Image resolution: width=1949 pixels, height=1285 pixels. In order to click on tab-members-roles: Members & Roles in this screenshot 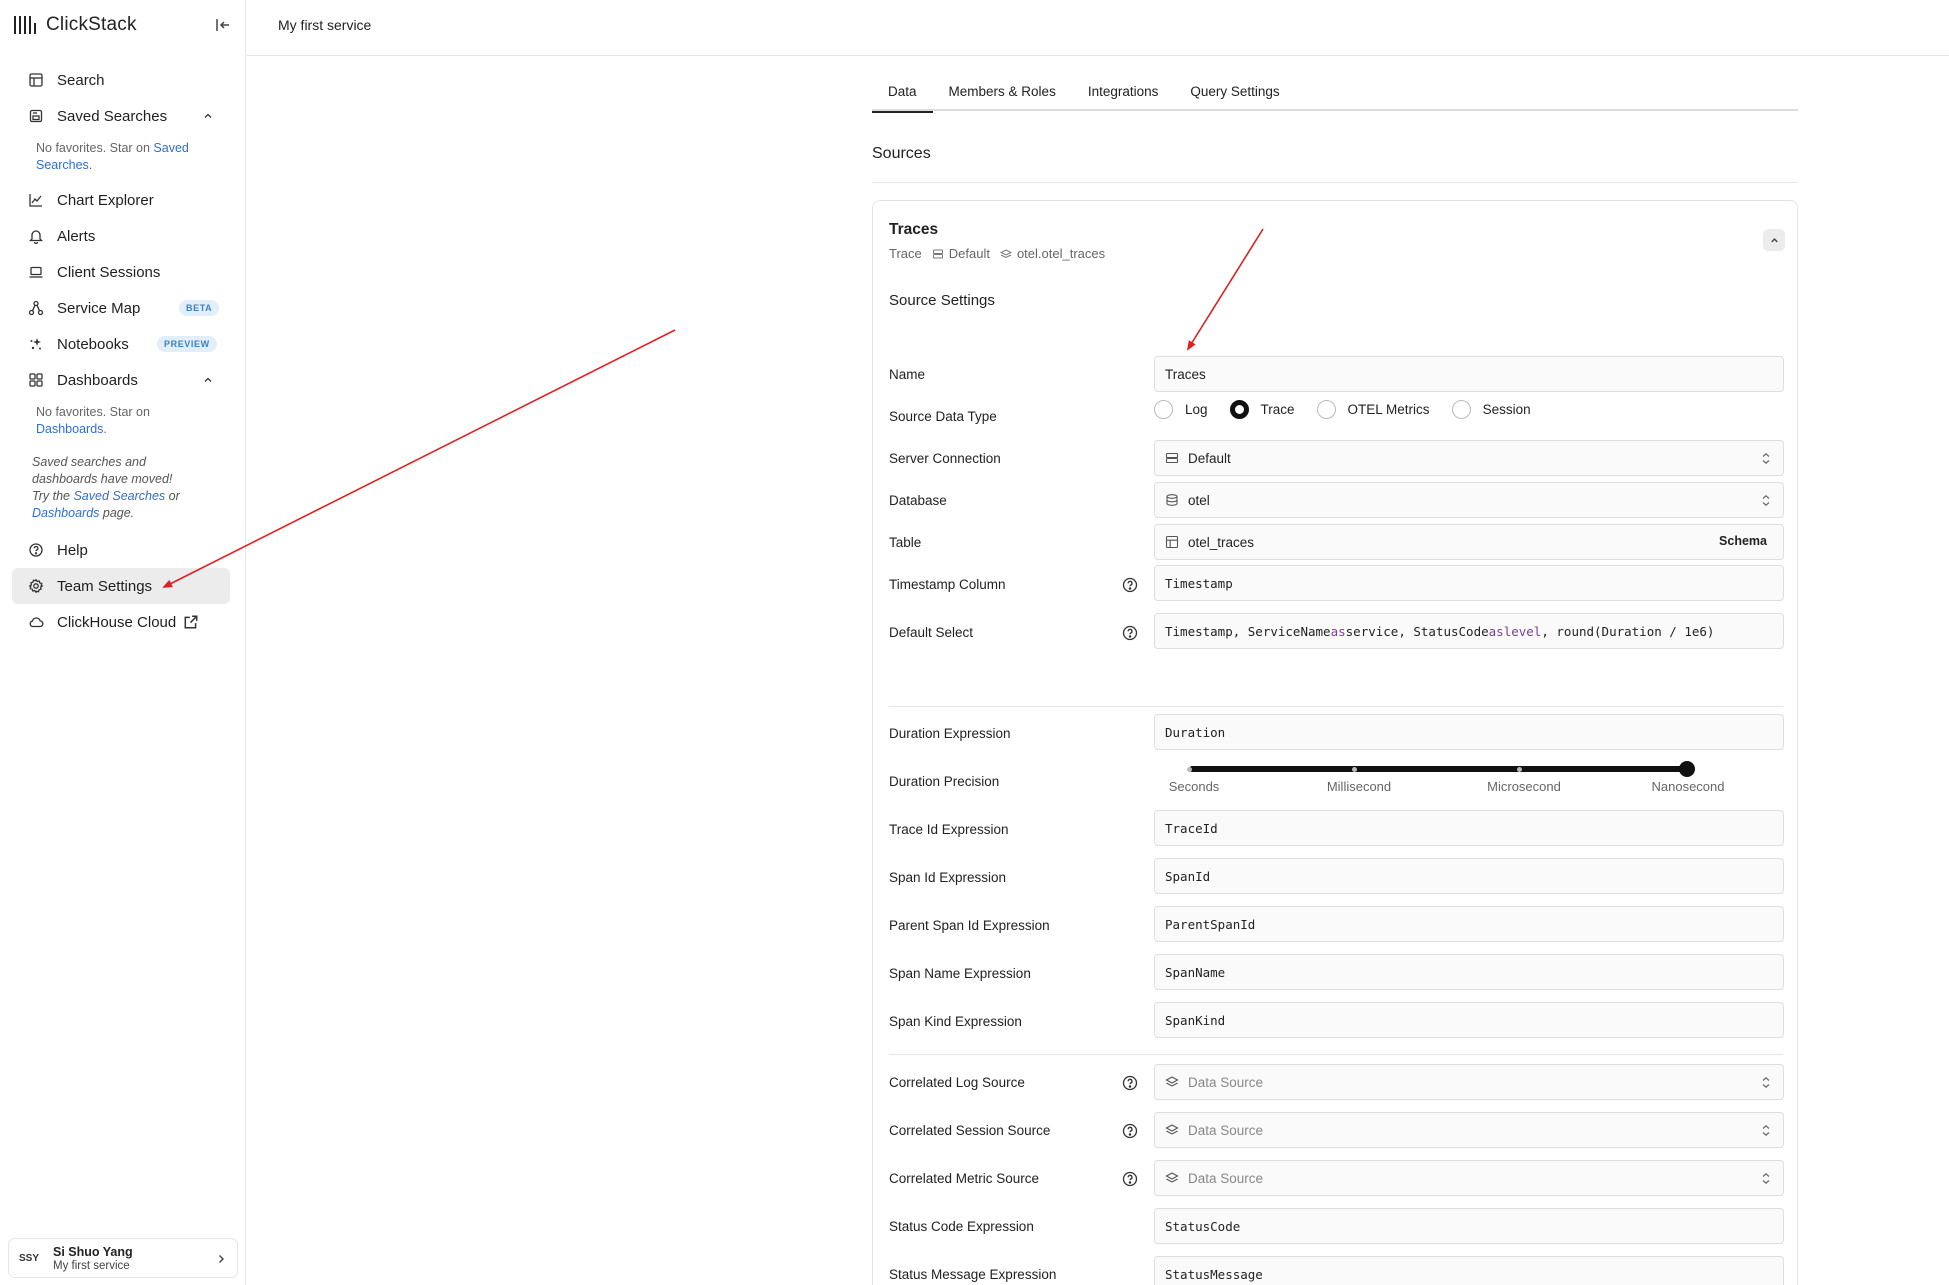, I will do `click(1002, 93)`.